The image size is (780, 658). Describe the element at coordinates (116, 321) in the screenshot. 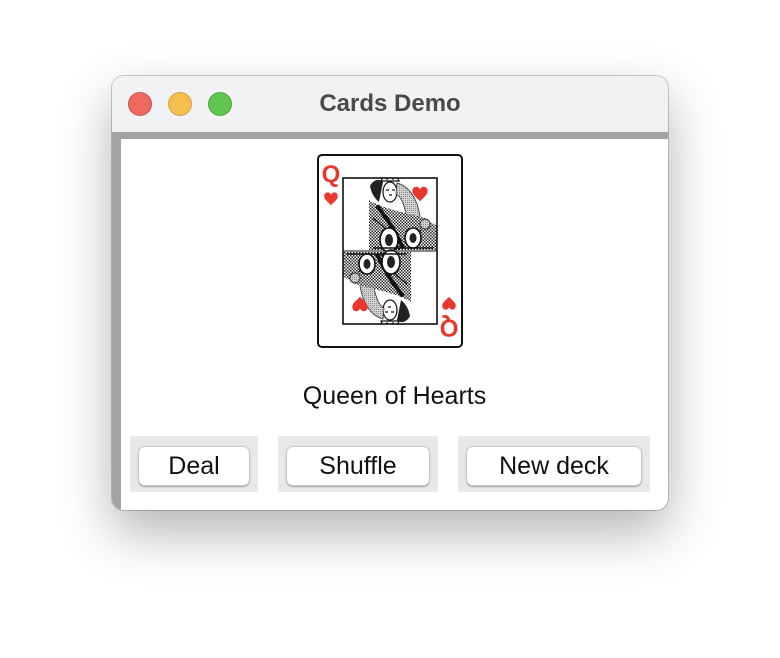

I see `content-bevel-left` at that location.